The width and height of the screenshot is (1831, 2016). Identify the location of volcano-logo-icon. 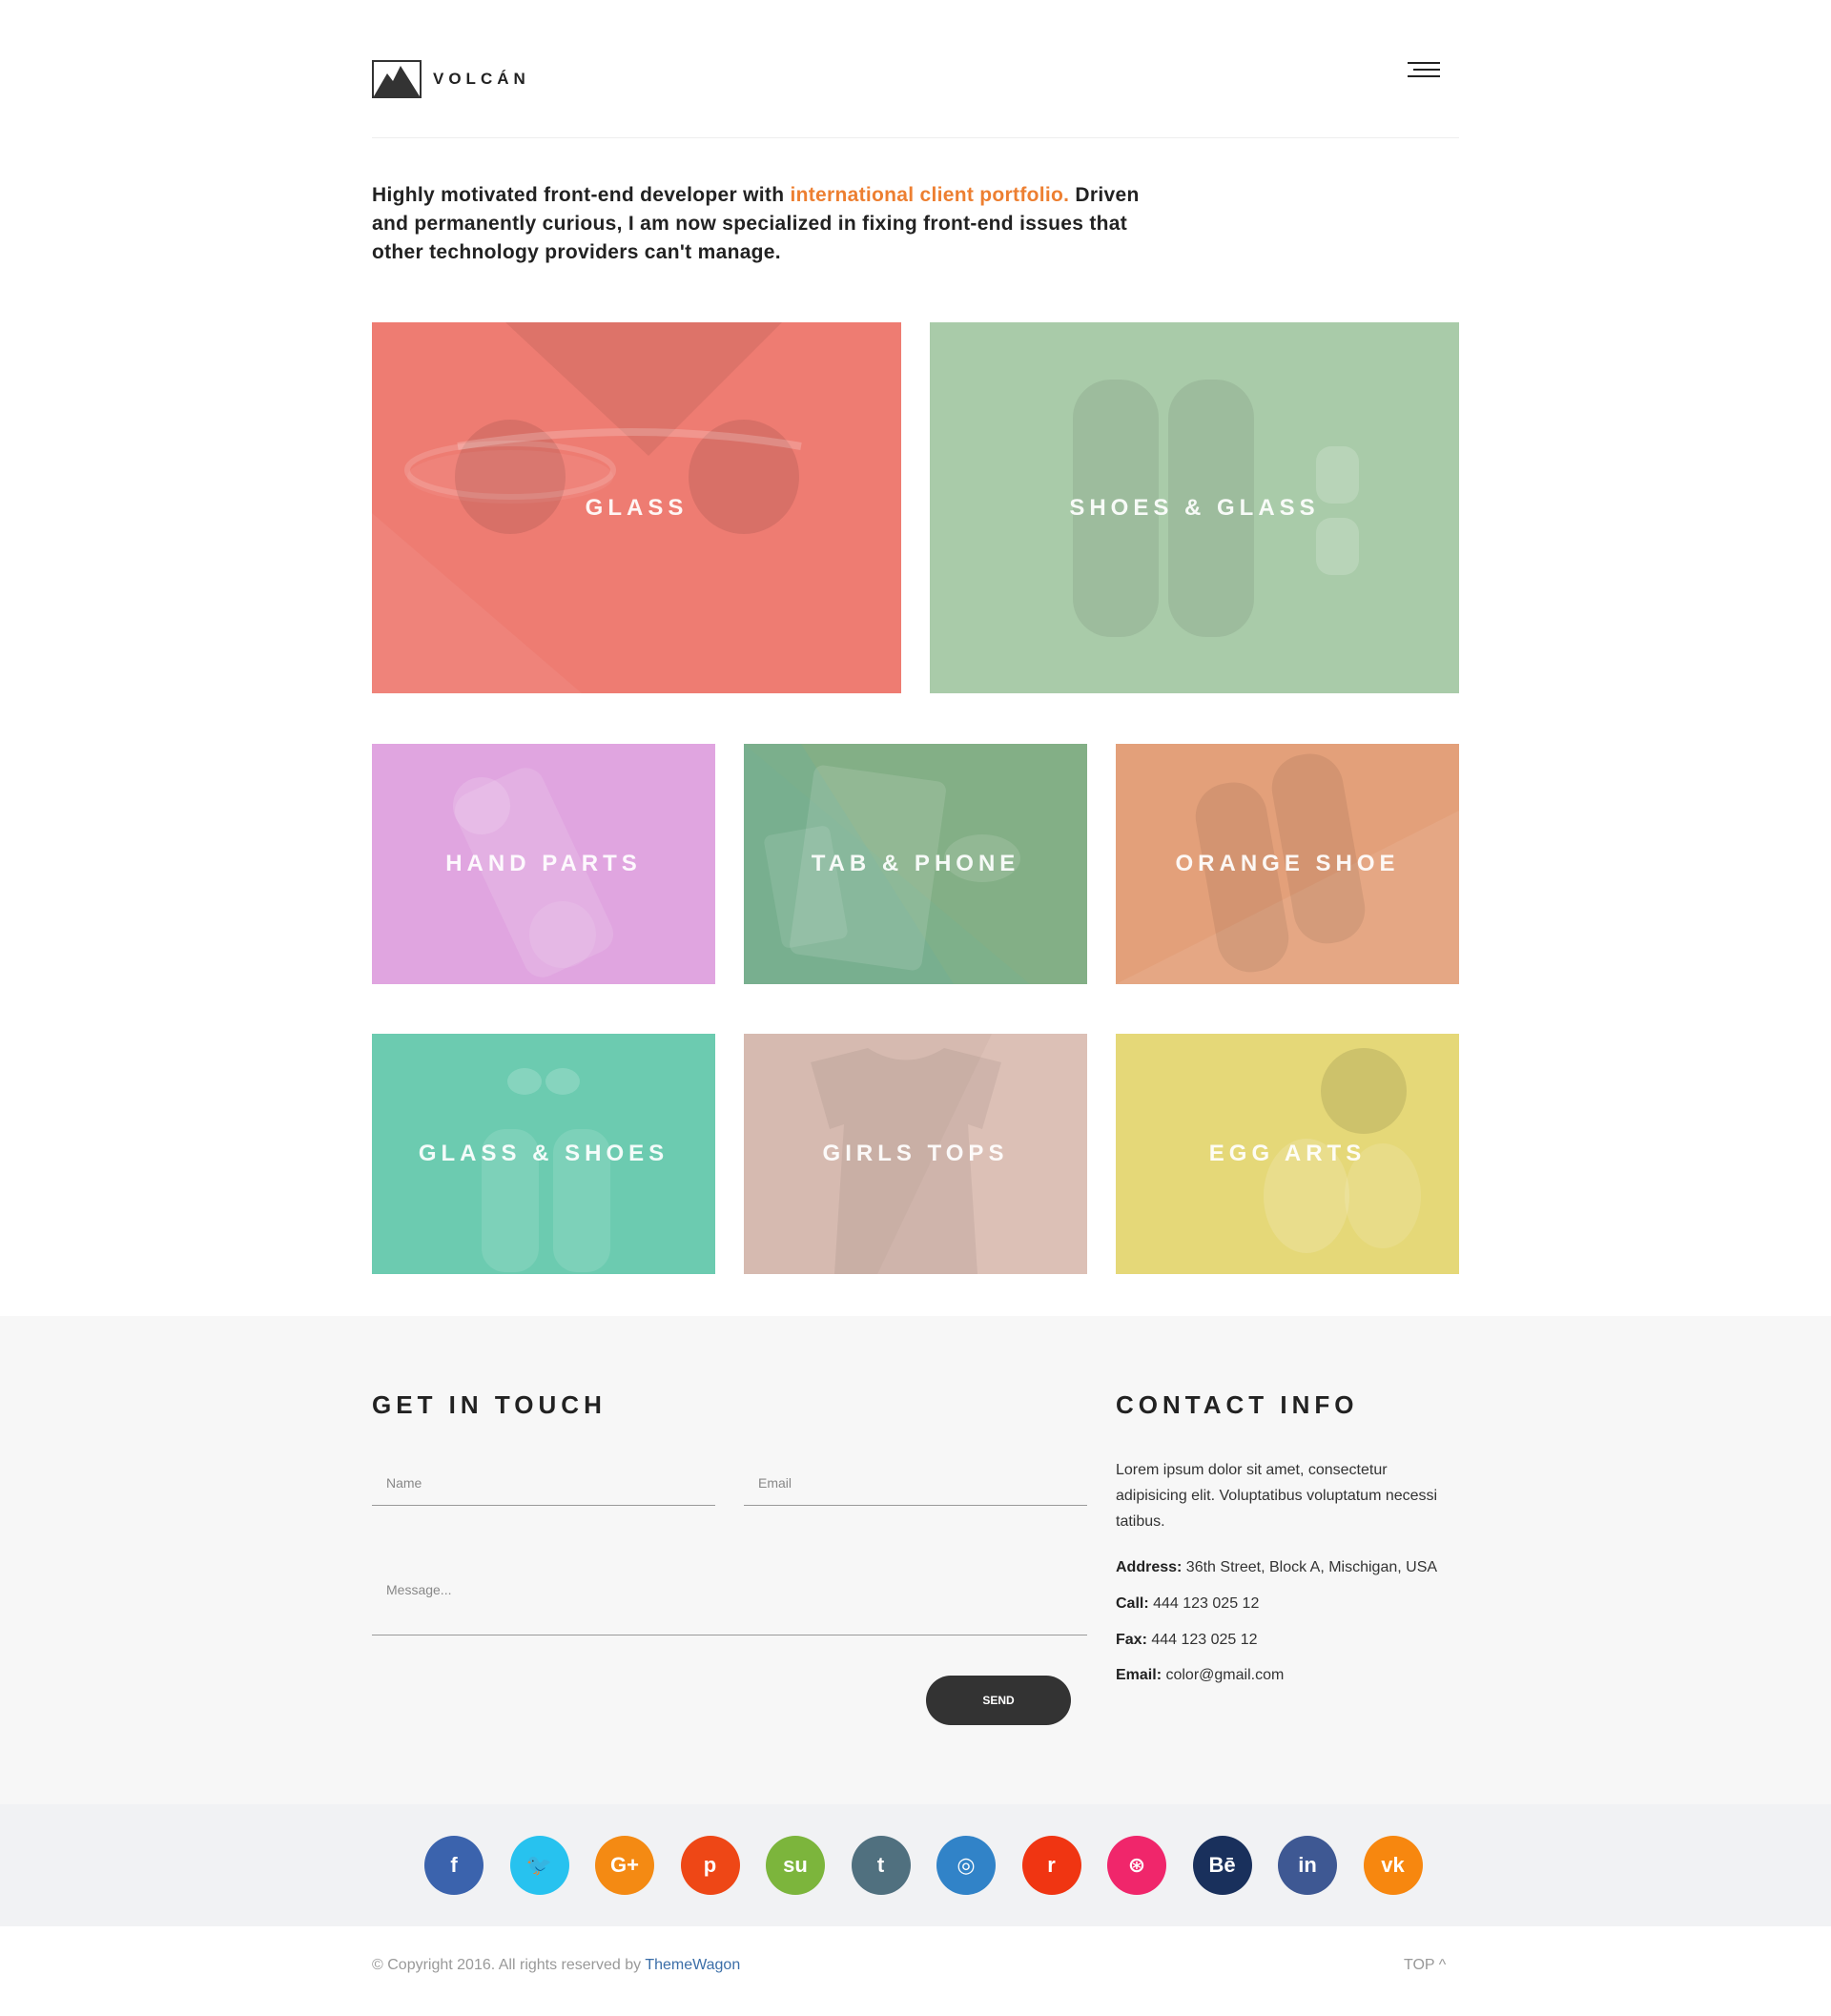
(397, 79).